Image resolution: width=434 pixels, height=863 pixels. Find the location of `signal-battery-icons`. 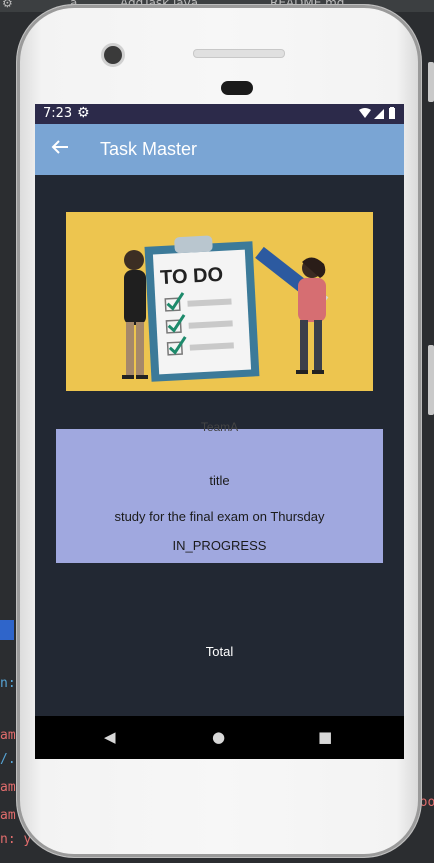

signal-battery-icons is located at coordinates (378, 115).